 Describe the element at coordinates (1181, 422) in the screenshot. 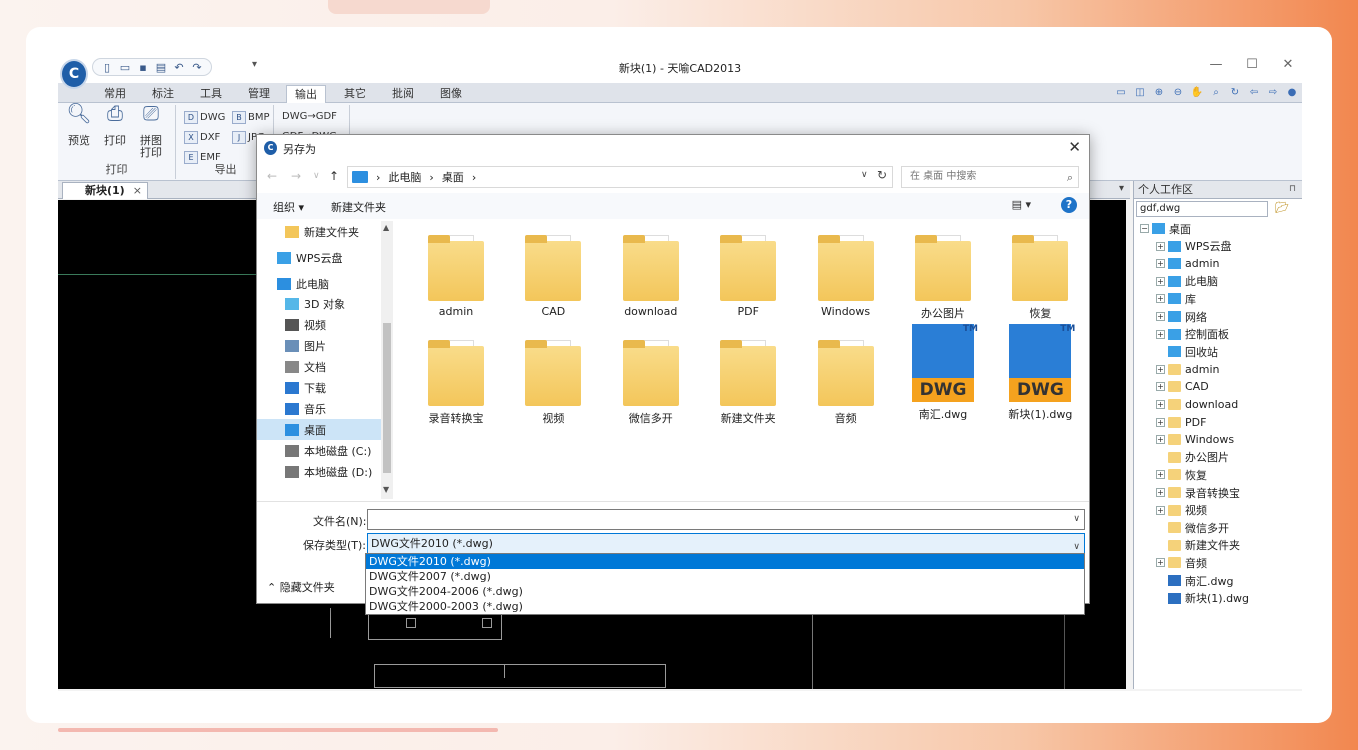

I see `tree-item: + PDF` at that location.